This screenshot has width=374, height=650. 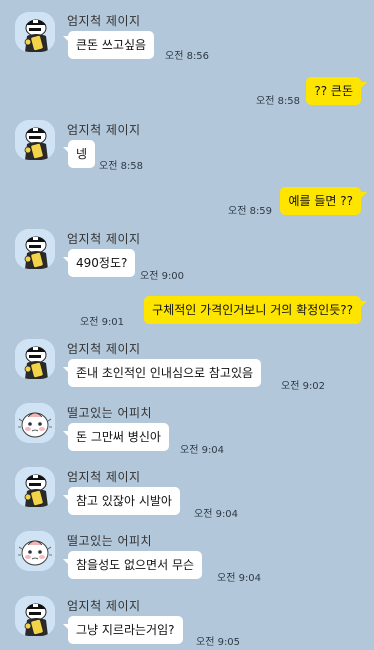 What do you see at coordinates (252, 310) in the screenshot?
I see `message-bubble: 구체적인 가격인거보니 거의 확정인듯??` at bounding box center [252, 310].